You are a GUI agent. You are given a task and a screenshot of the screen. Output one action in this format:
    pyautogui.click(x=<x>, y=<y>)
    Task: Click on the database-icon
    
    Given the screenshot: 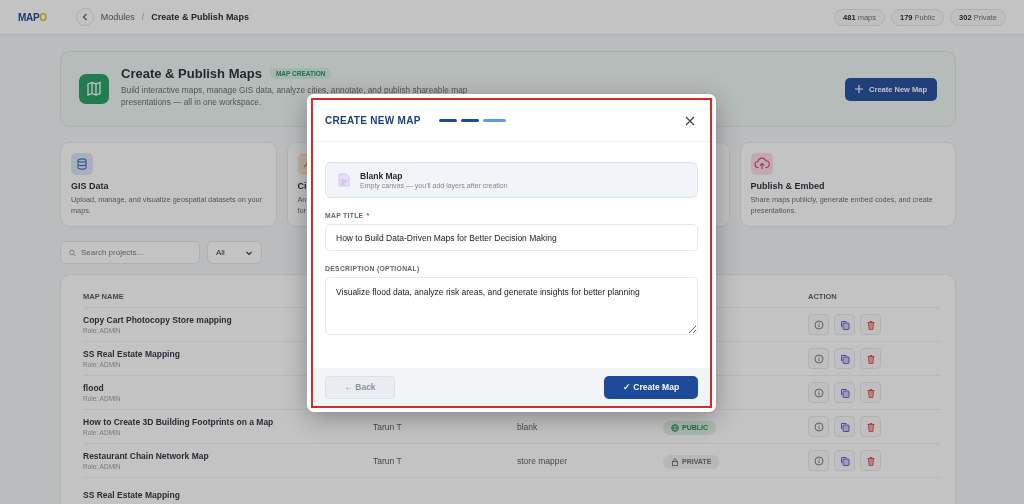 What is the action you would take?
    pyautogui.click(x=82, y=164)
    